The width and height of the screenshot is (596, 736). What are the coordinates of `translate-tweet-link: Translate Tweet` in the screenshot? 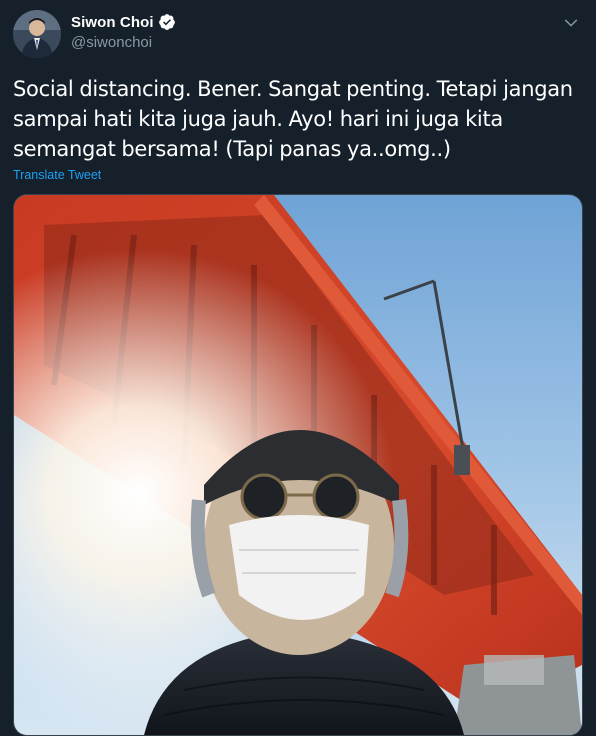 It's located at (57, 175).